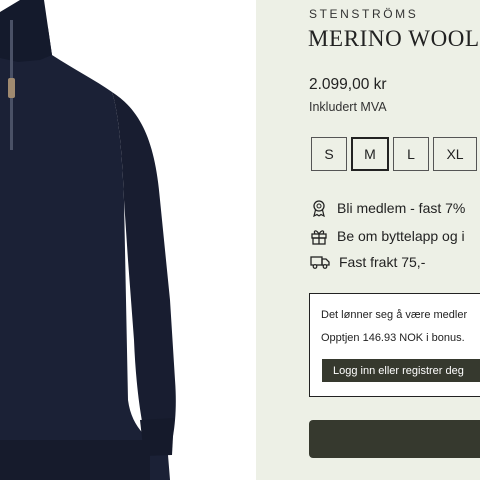 This screenshot has height=480, width=480. I want to click on size-label: L, so click(411, 154).